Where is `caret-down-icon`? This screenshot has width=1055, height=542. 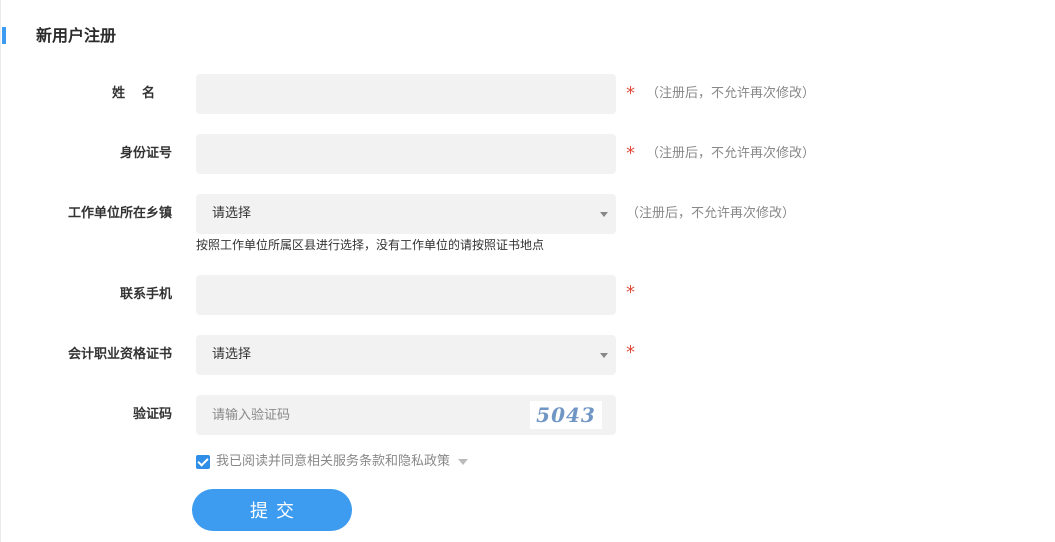
caret-down-icon is located at coordinates (463, 462).